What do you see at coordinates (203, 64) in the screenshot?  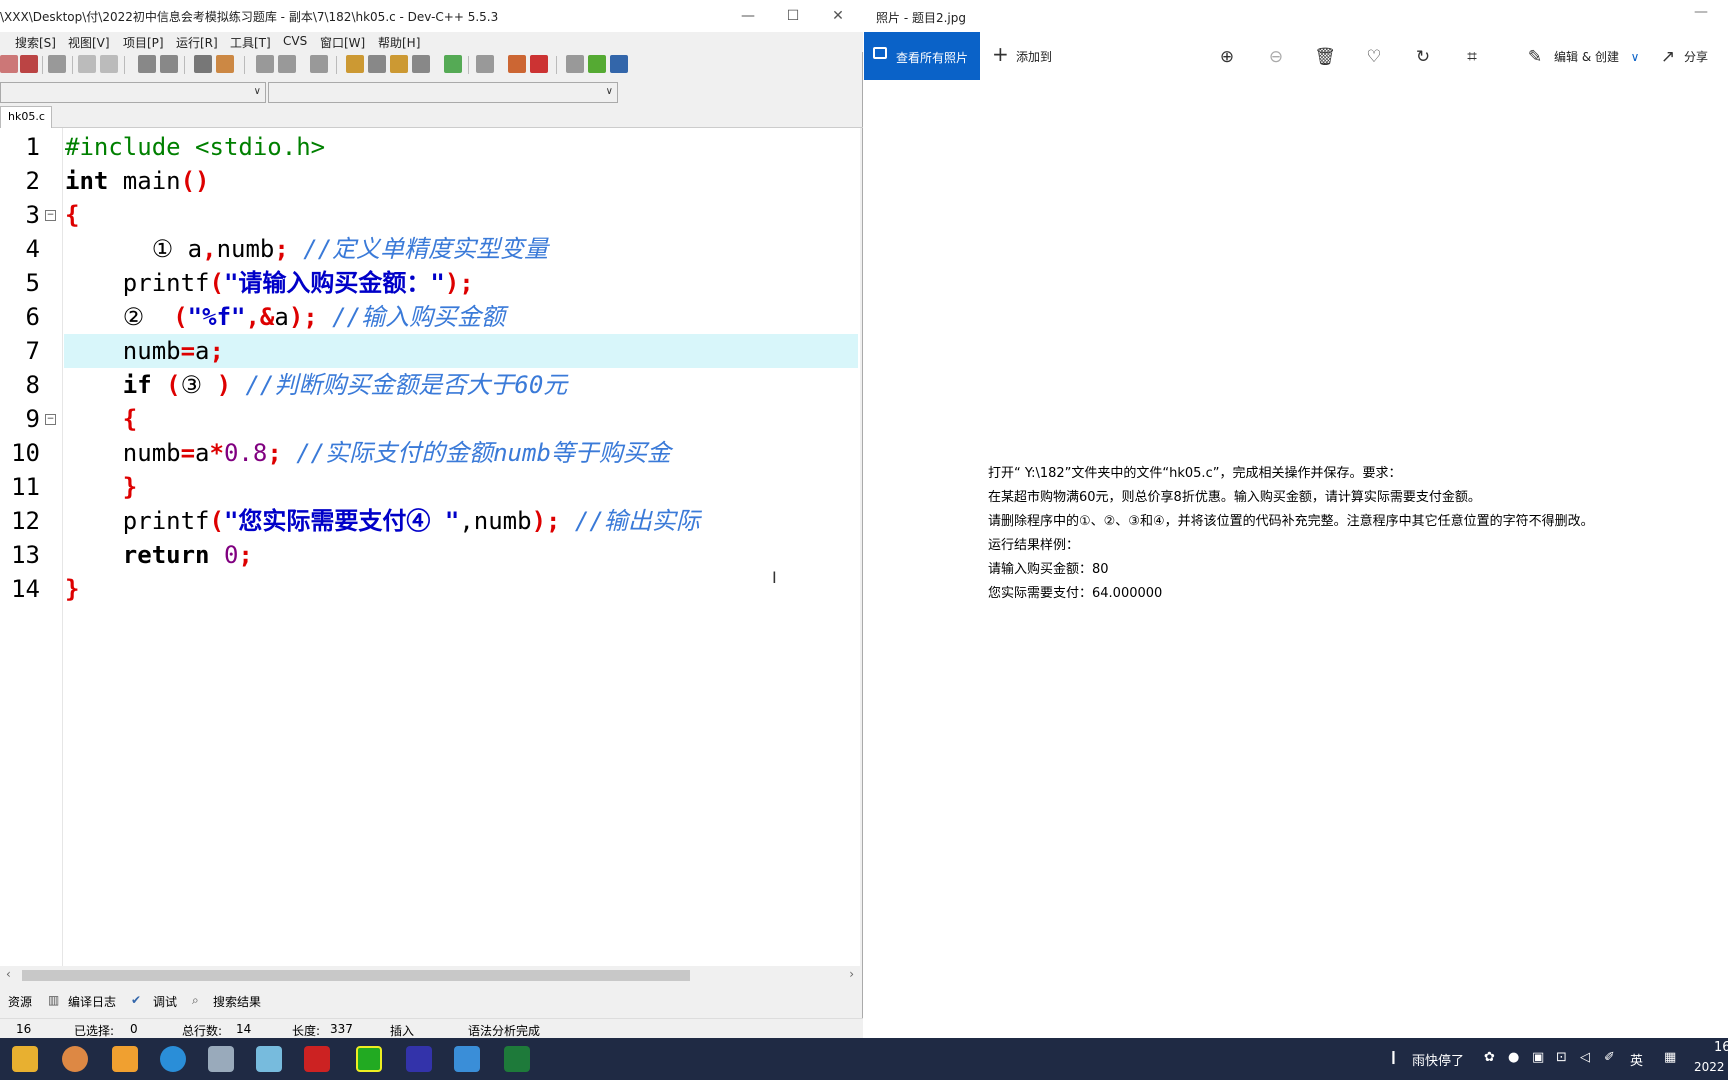 I see `indent-icon` at bounding box center [203, 64].